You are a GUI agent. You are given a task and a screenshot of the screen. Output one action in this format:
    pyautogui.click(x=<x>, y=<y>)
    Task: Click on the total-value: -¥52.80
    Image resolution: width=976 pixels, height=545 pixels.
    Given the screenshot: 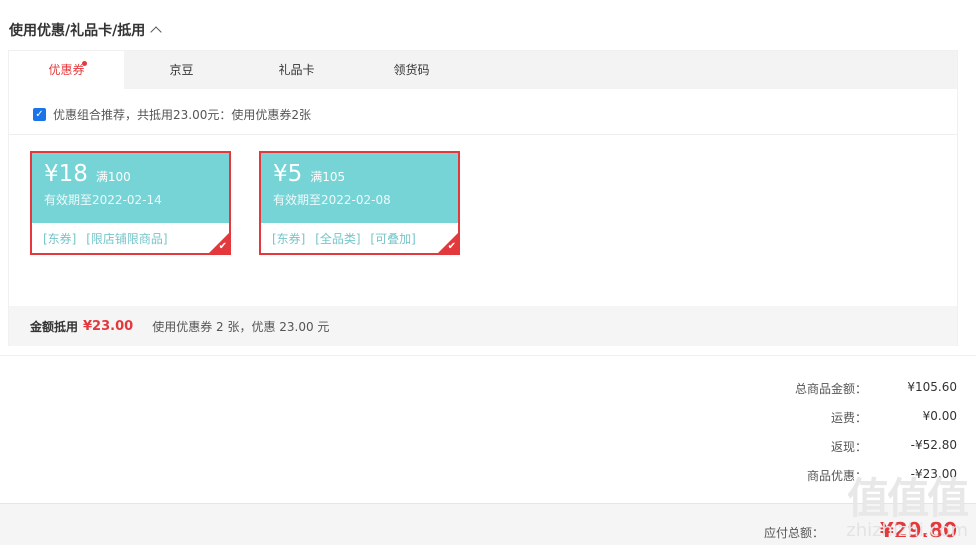 What is the action you would take?
    pyautogui.click(x=933, y=445)
    